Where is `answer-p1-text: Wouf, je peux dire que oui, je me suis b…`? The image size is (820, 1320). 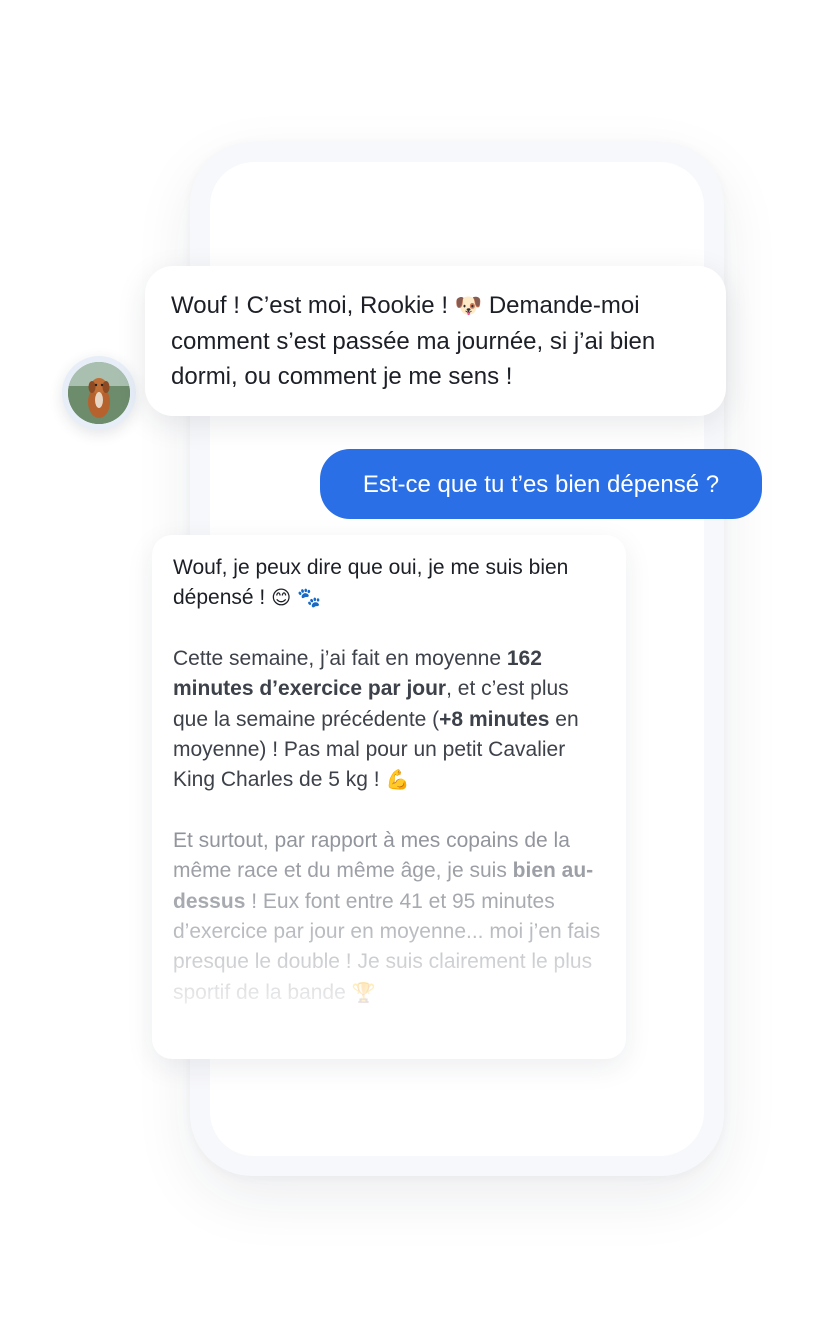 answer-p1-text: Wouf, je peux dire que oui, je me suis b… is located at coordinates (371, 583).